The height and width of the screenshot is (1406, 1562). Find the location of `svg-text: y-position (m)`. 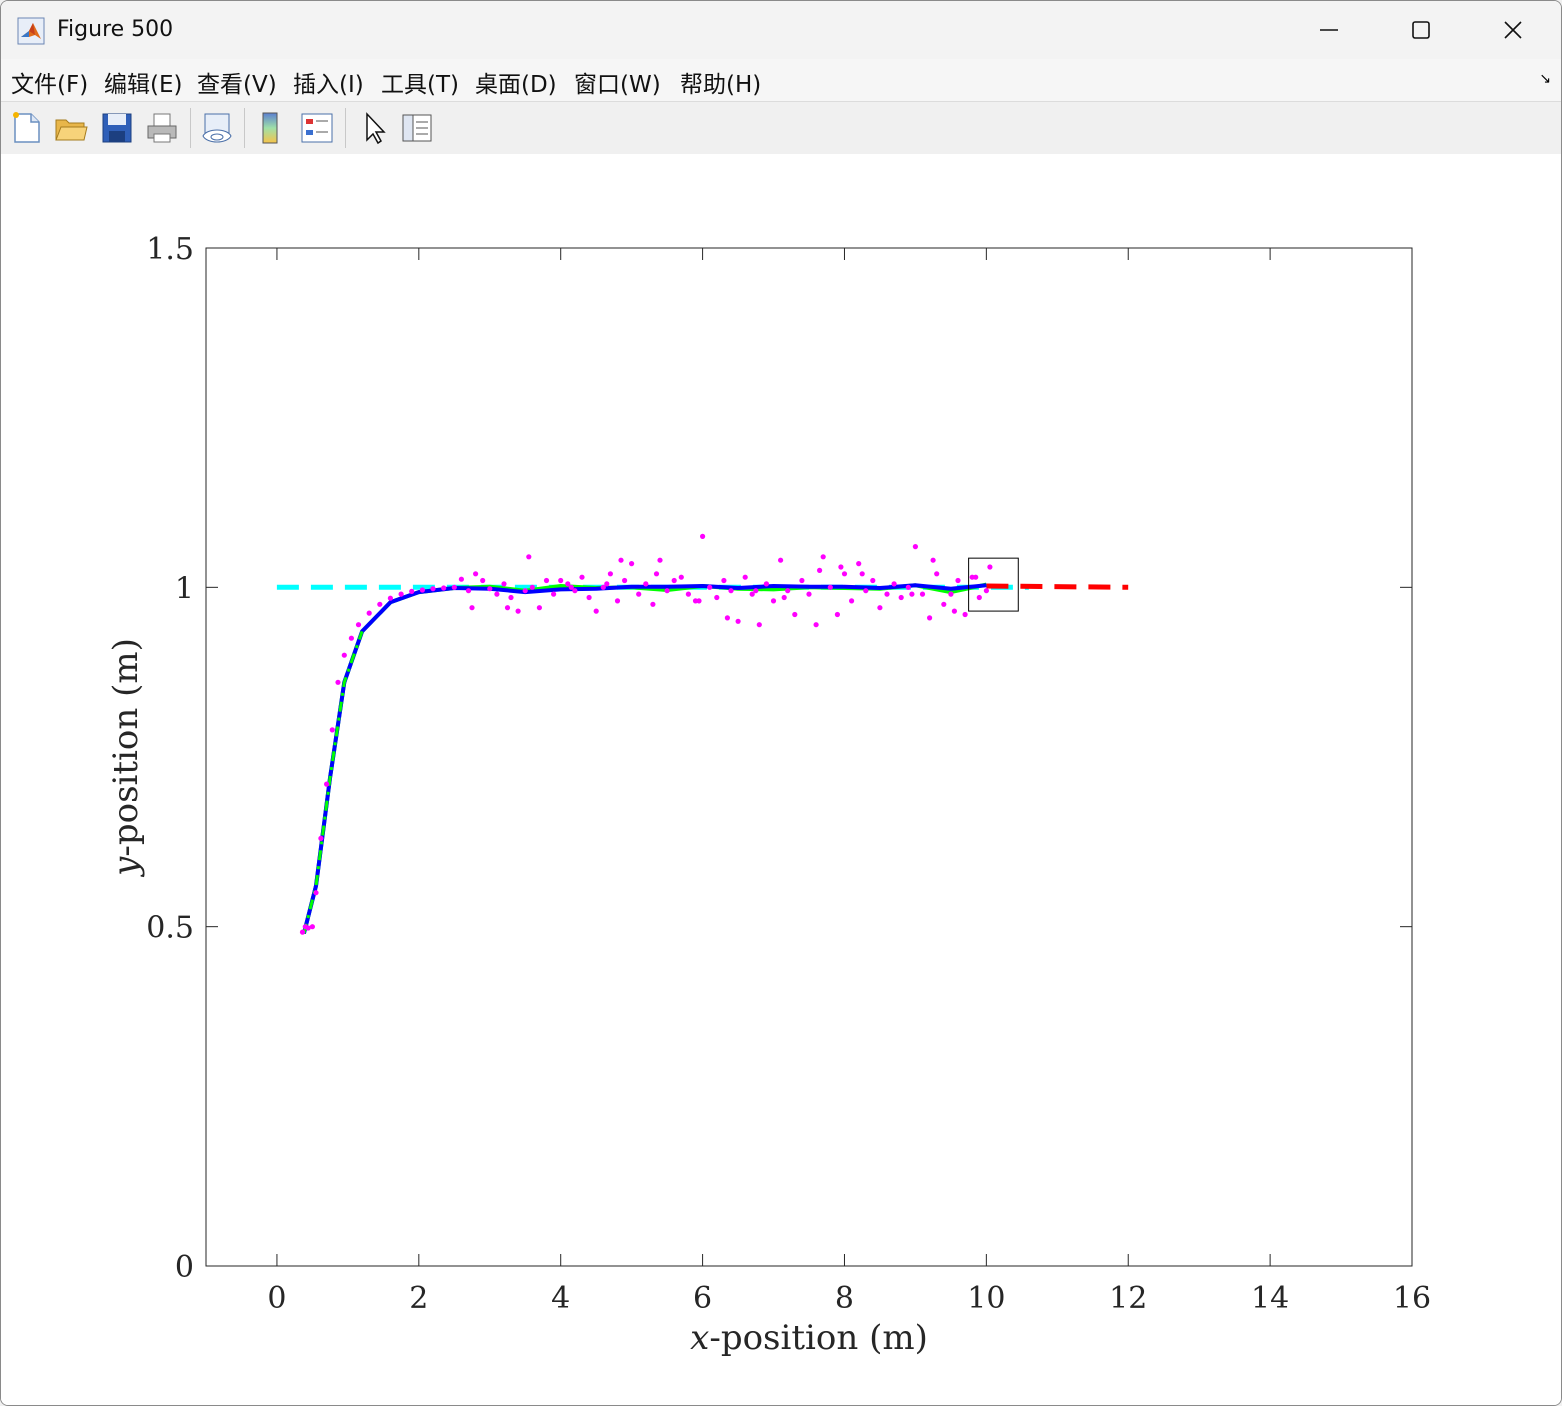

svg-text: y-position (m) is located at coordinates (126, 758).